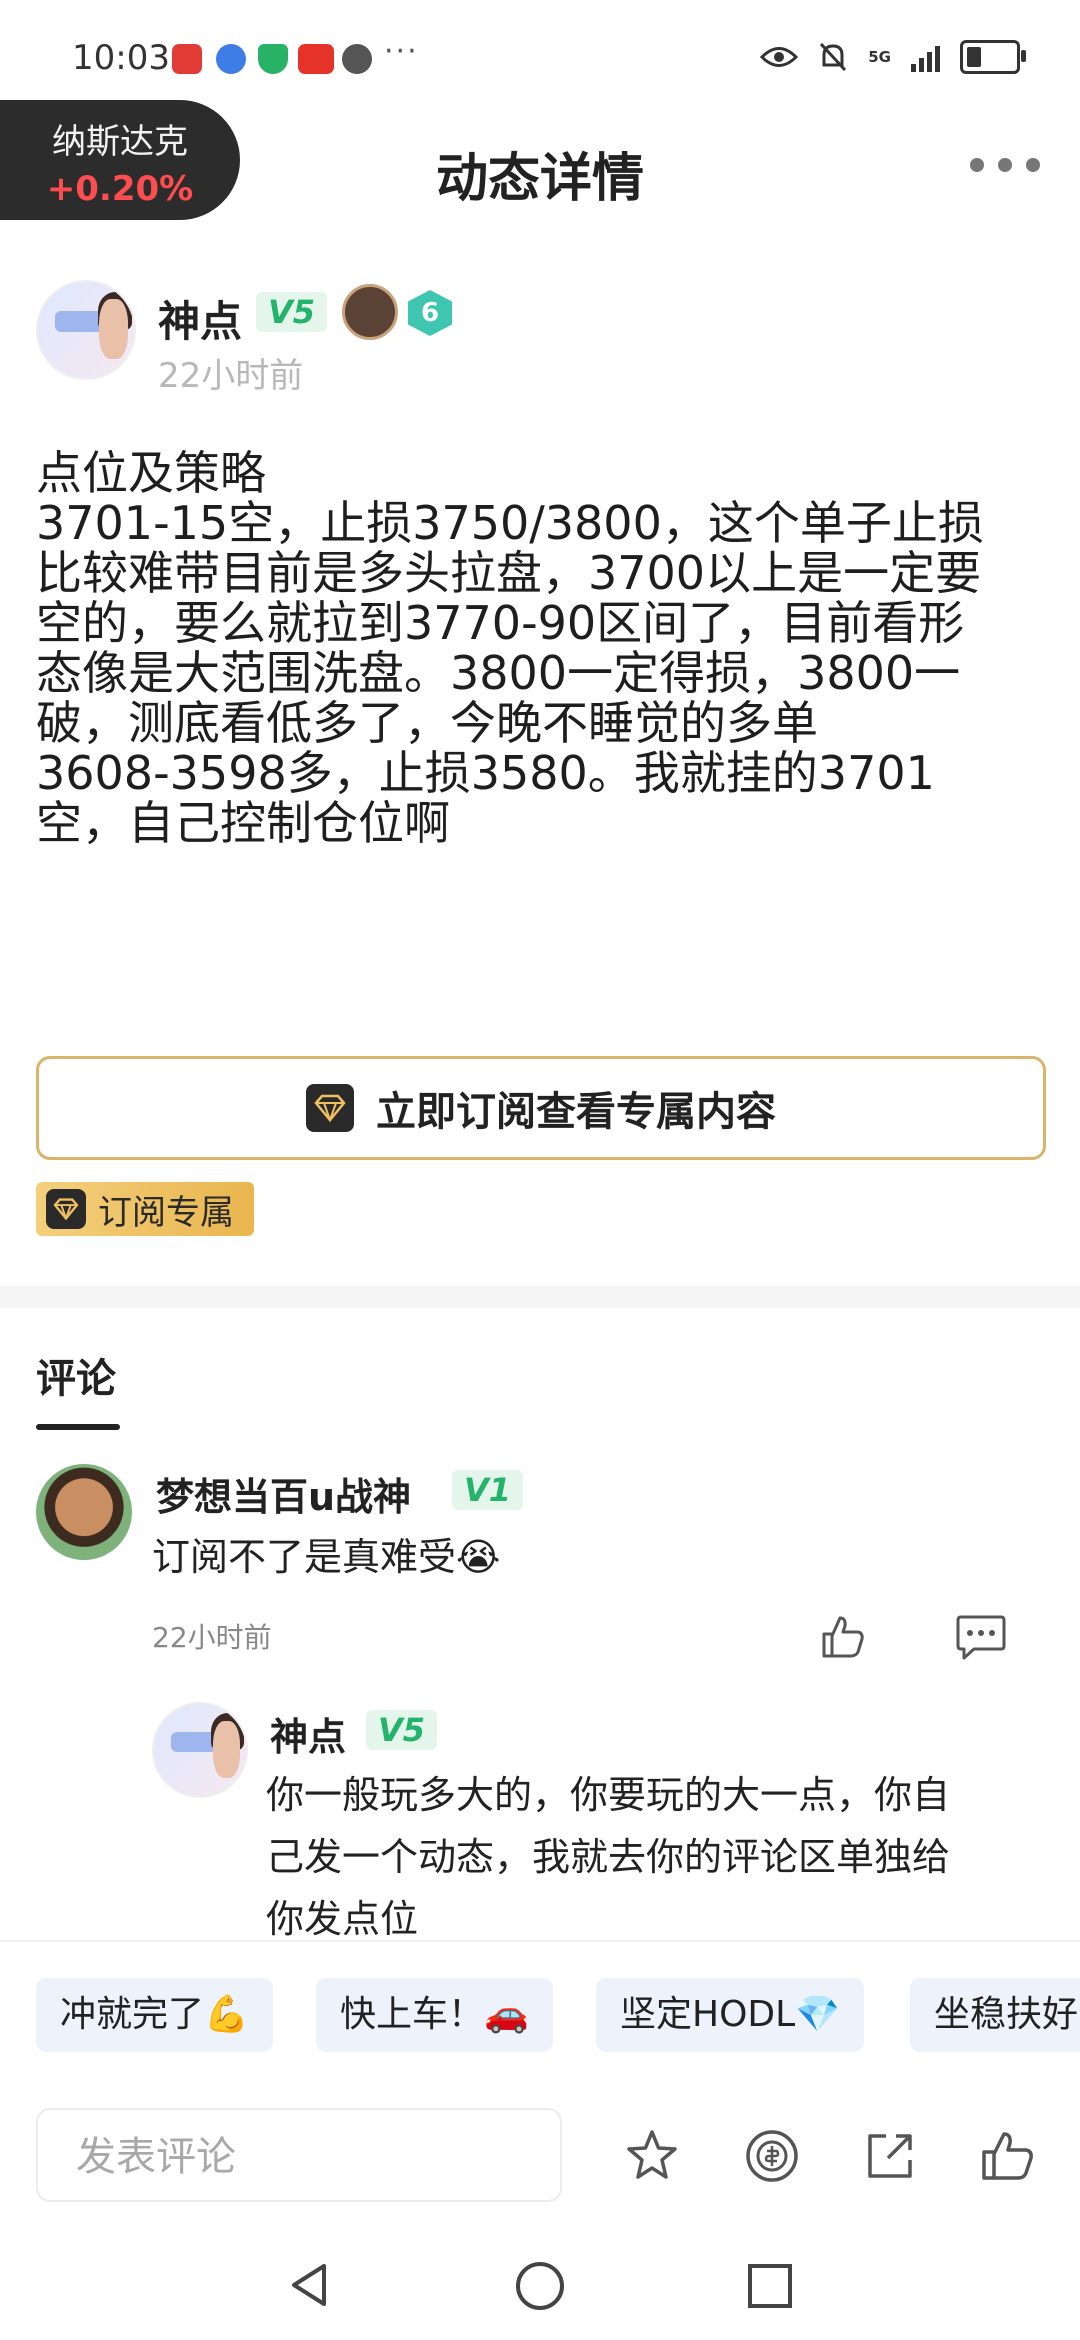 This screenshot has width=1080, height=2340. What do you see at coordinates (993, 57) in the screenshot?
I see `battery-icon` at bounding box center [993, 57].